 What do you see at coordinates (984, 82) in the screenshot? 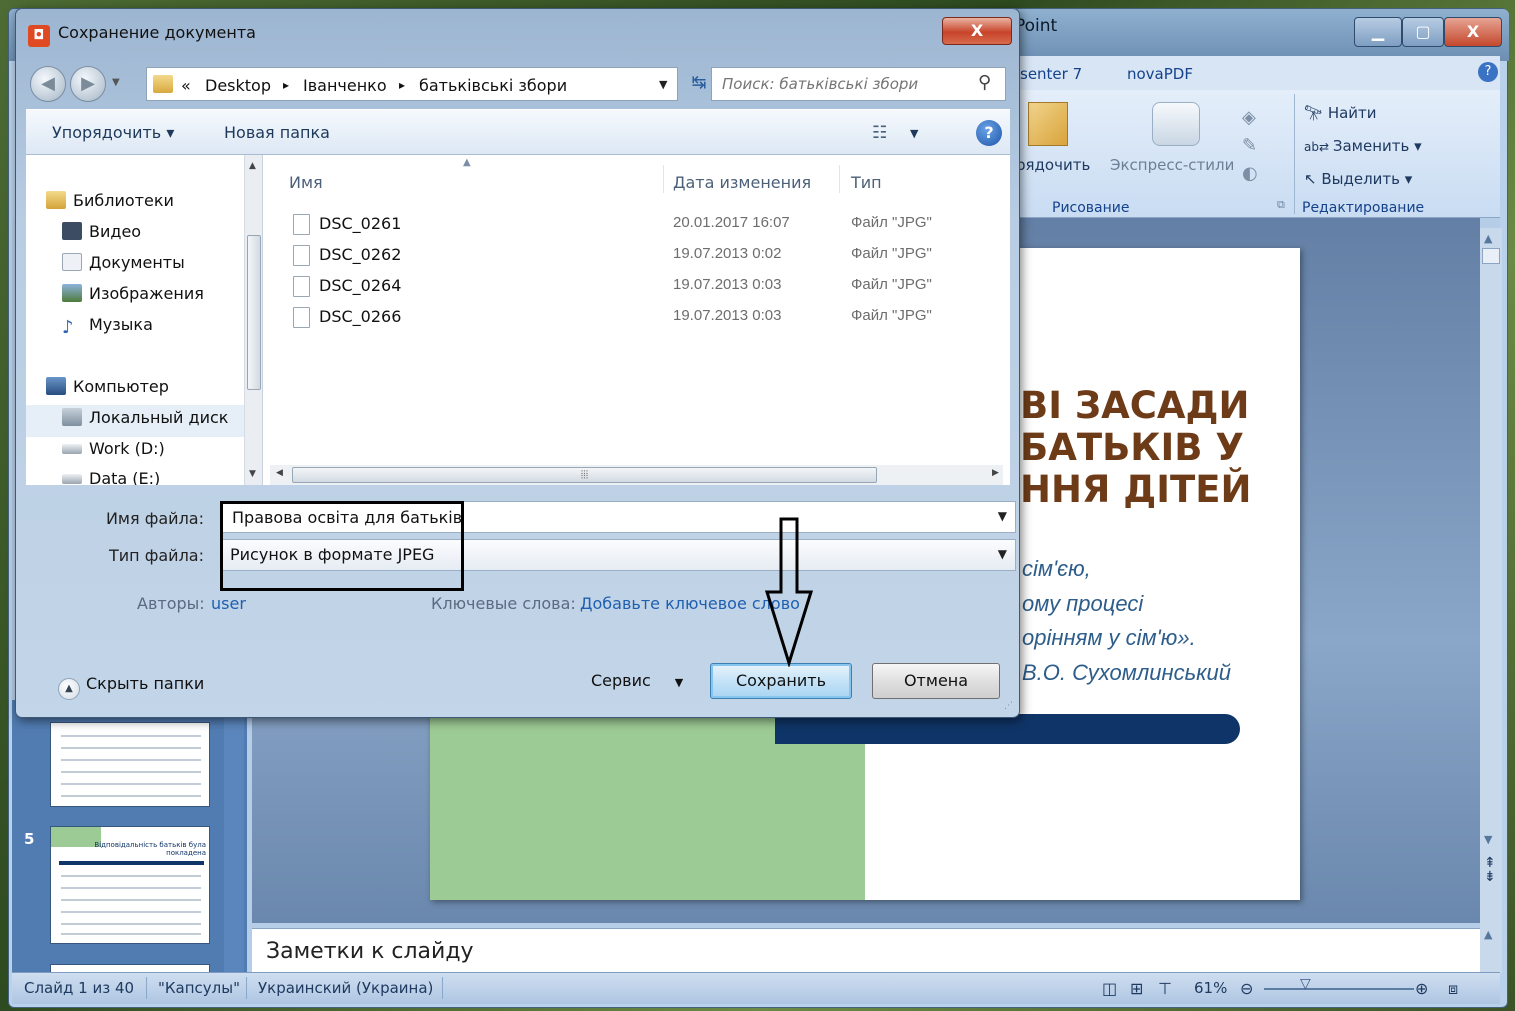
I see `search-icon: ⚲` at bounding box center [984, 82].